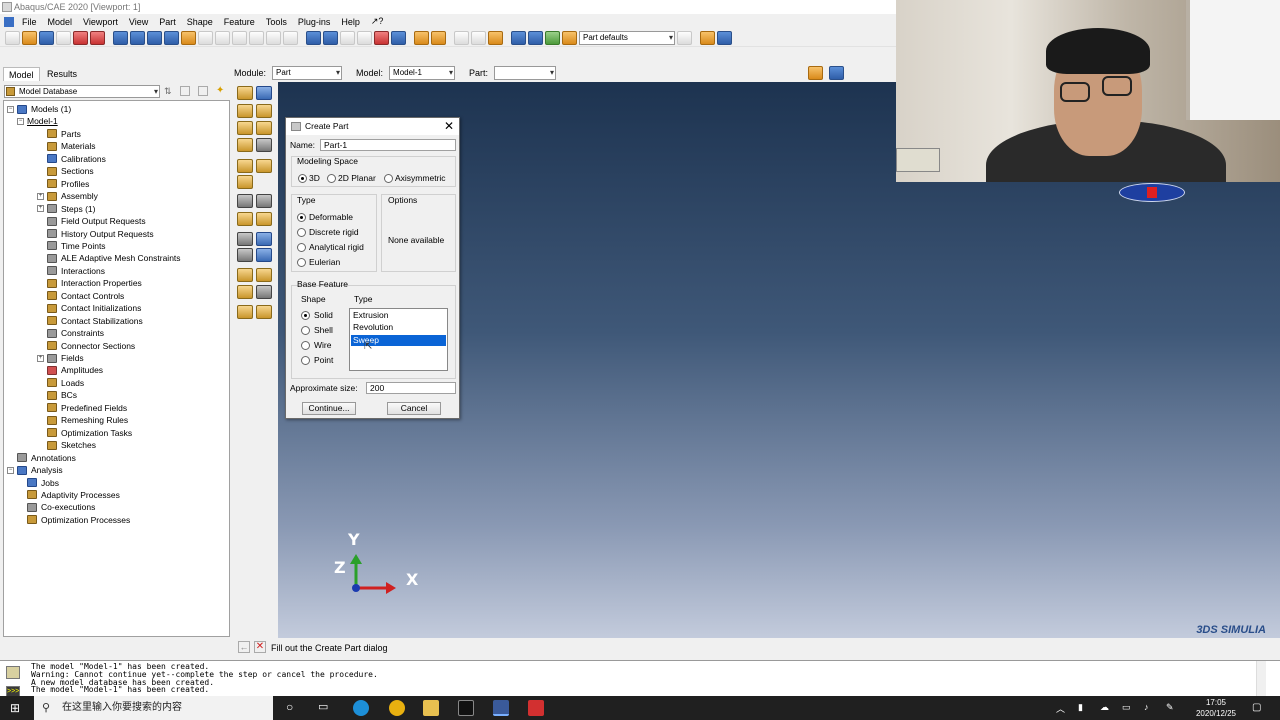 Image resolution: width=1280 pixels, height=720 pixels. What do you see at coordinates (264, 219) in the screenshot?
I see `edit-feature-icon` at bounding box center [264, 219].